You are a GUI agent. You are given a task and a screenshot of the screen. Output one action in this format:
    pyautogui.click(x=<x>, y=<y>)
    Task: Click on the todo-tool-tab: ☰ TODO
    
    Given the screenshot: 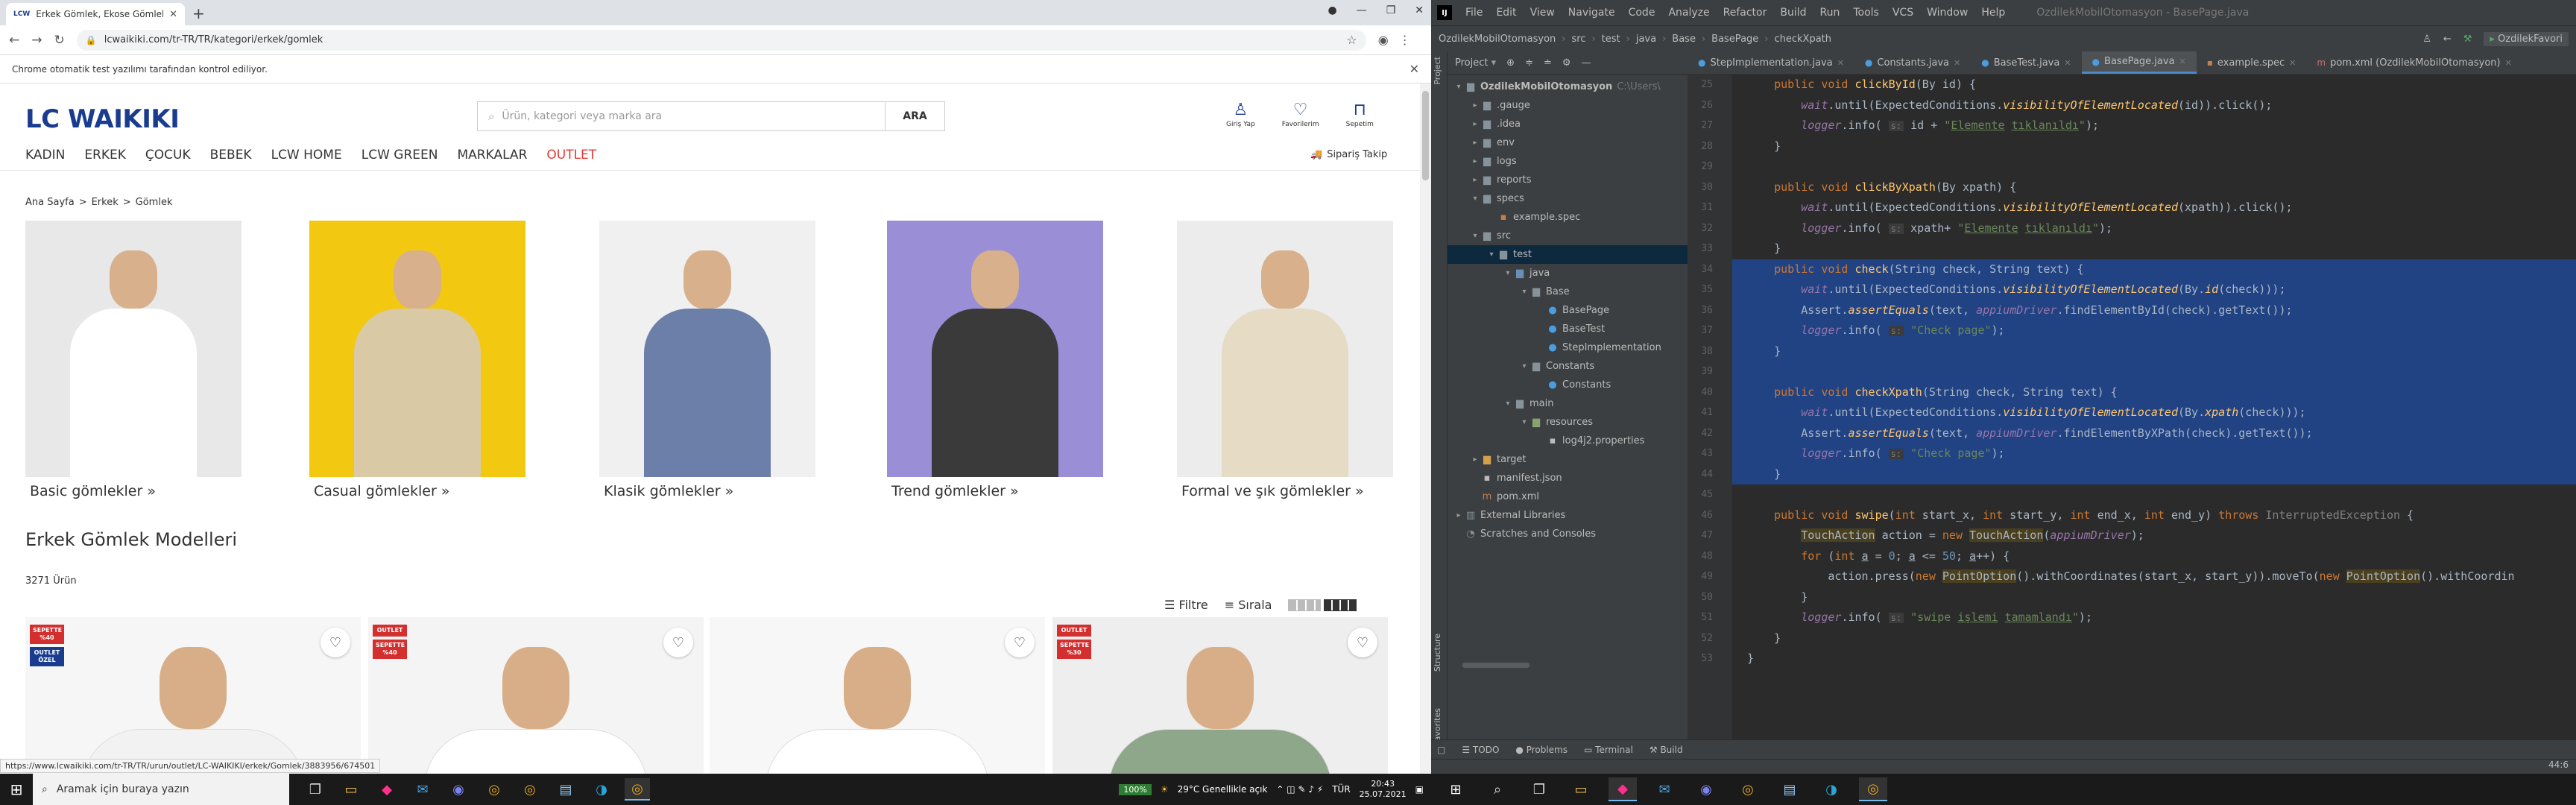 What is the action you would take?
    pyautogui.click(x=1480, y=750)
    